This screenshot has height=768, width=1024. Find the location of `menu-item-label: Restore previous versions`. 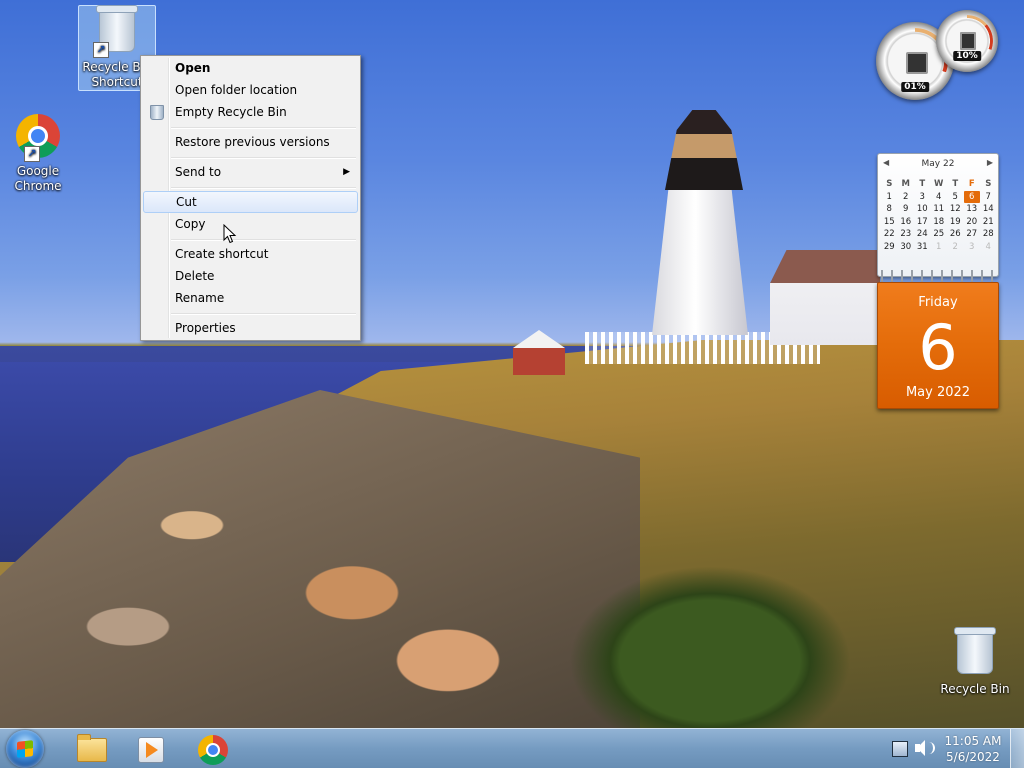

menu-item-label: Restore previous versions is located at coordinates (252, 142).